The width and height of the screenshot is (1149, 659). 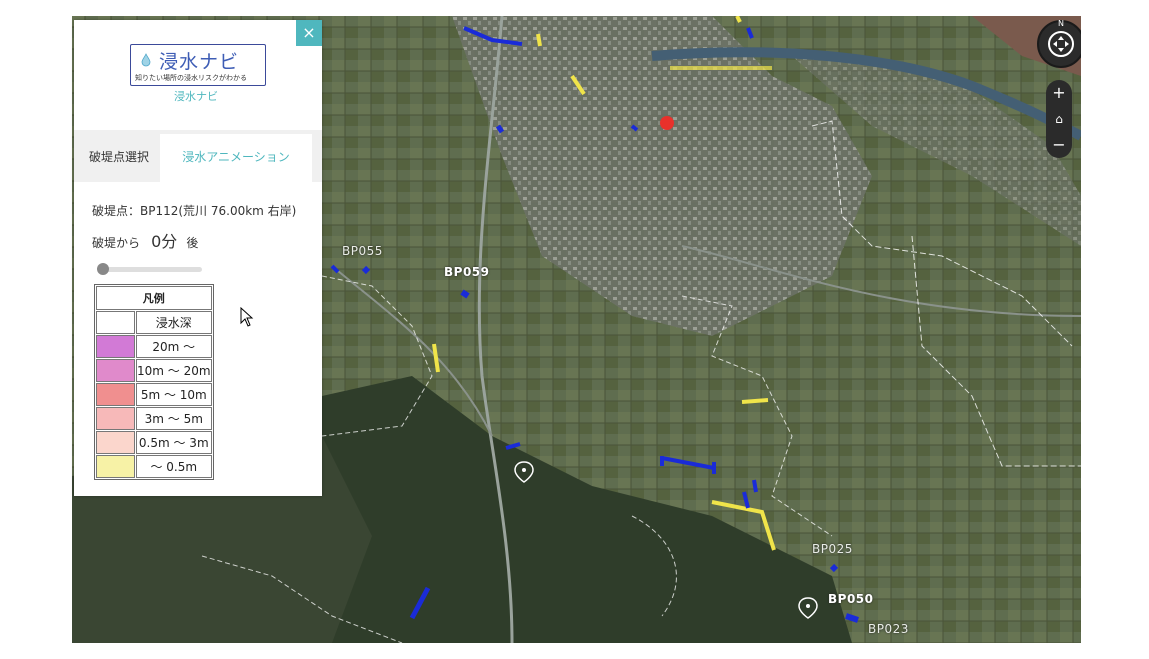 What do you see at coordinates (1059, 145) in the screenshot?
I see `zoom-out-button: −` at bounding box center [1059, 145].